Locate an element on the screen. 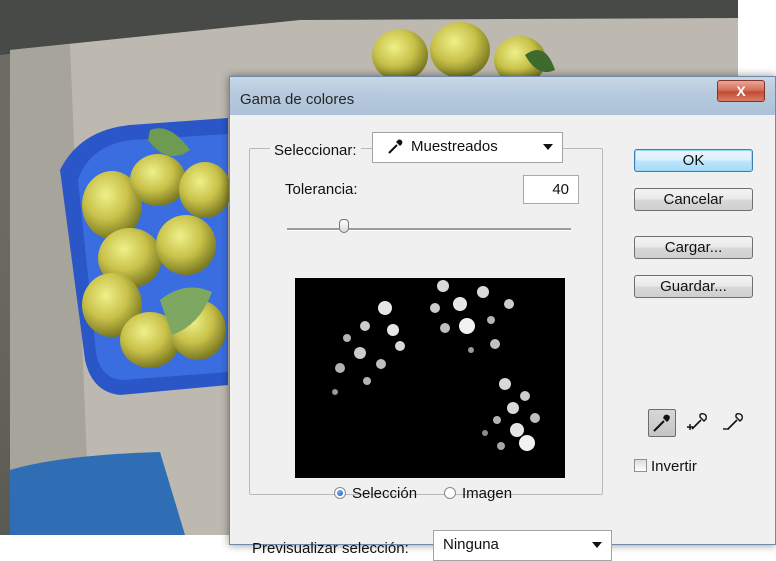 Image resolution: width=776 pixels, height=561 pixels. title-bar: Gama de colores X is located at coordinates (502, 96).